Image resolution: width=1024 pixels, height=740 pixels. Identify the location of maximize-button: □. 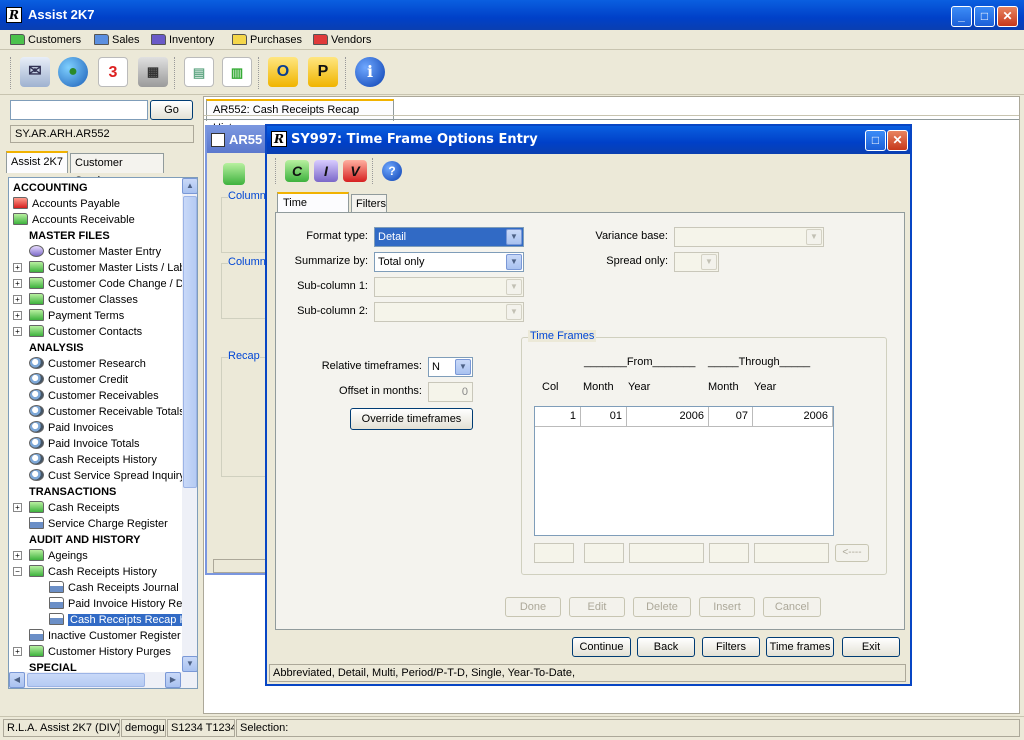
(984, 16).